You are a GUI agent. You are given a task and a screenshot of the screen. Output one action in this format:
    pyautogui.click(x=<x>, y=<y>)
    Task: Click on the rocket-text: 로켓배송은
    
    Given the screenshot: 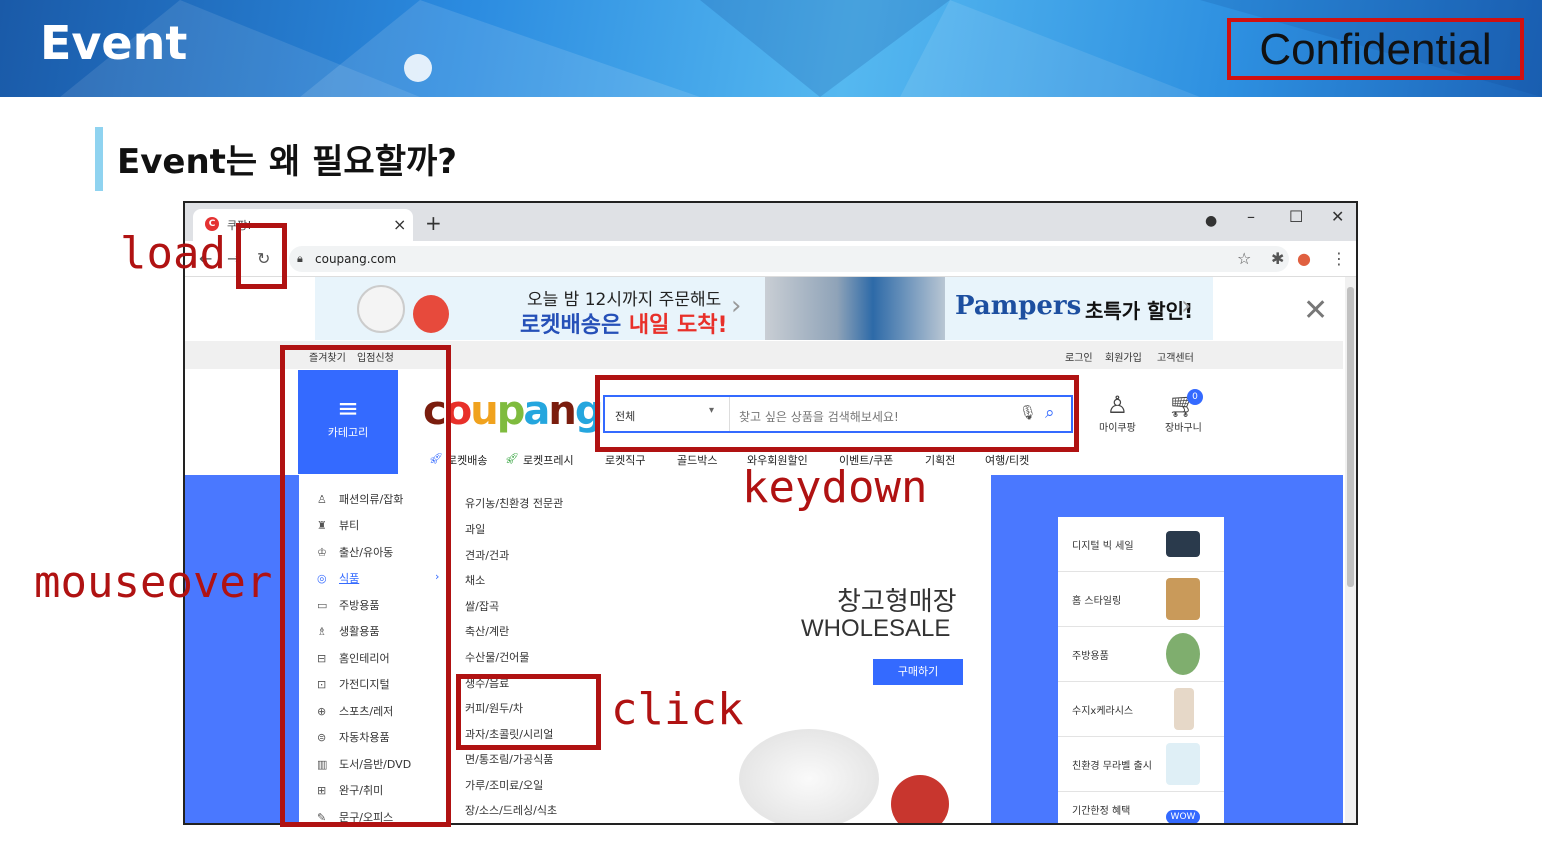 What is the action you would take?
    pyautogui.click(x=574, y=325)
    